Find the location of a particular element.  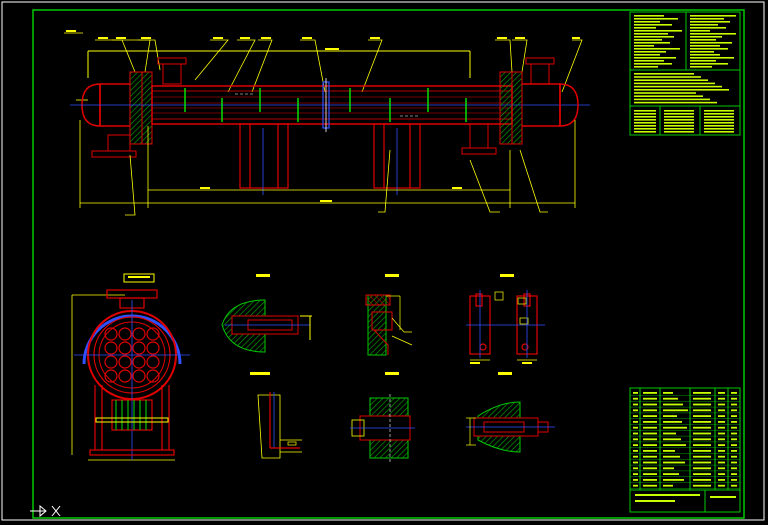

tube-bundle-cross-section is located at coordinates (130, 367).